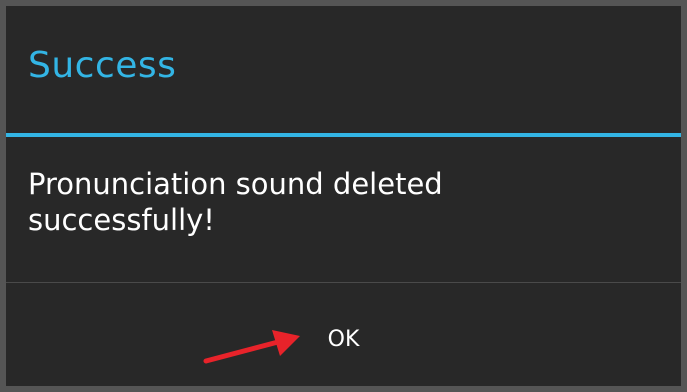 The image size is (687, 392). Describe the element at coordinates (102, 65) in the screenshot. I see `dialog-title: Success` at that location.